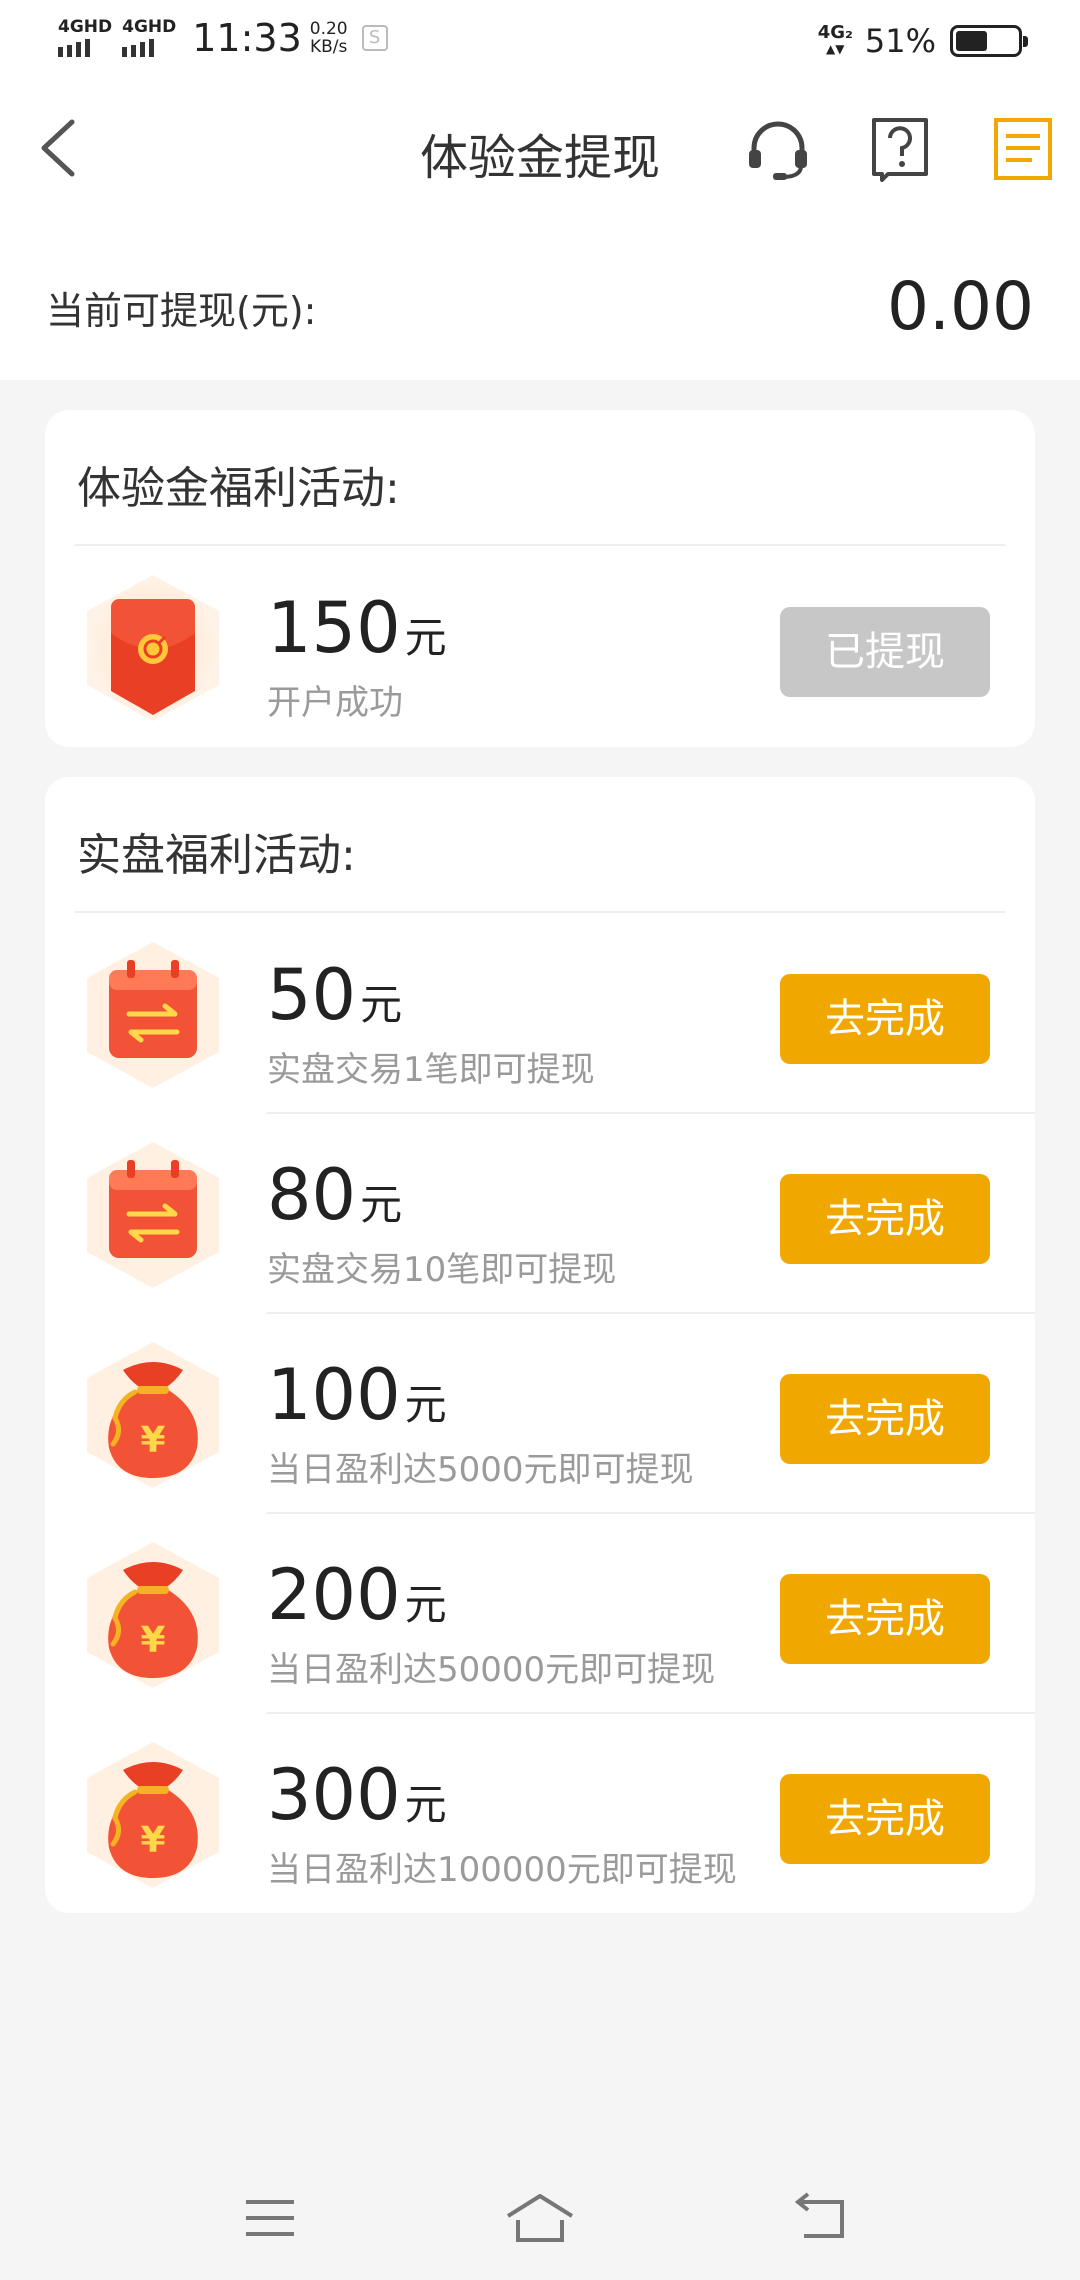  What do you see at coordinates (900, 41) in the screenshot?
I see `battery-percent: 51%` at bounding box center [900, 41].